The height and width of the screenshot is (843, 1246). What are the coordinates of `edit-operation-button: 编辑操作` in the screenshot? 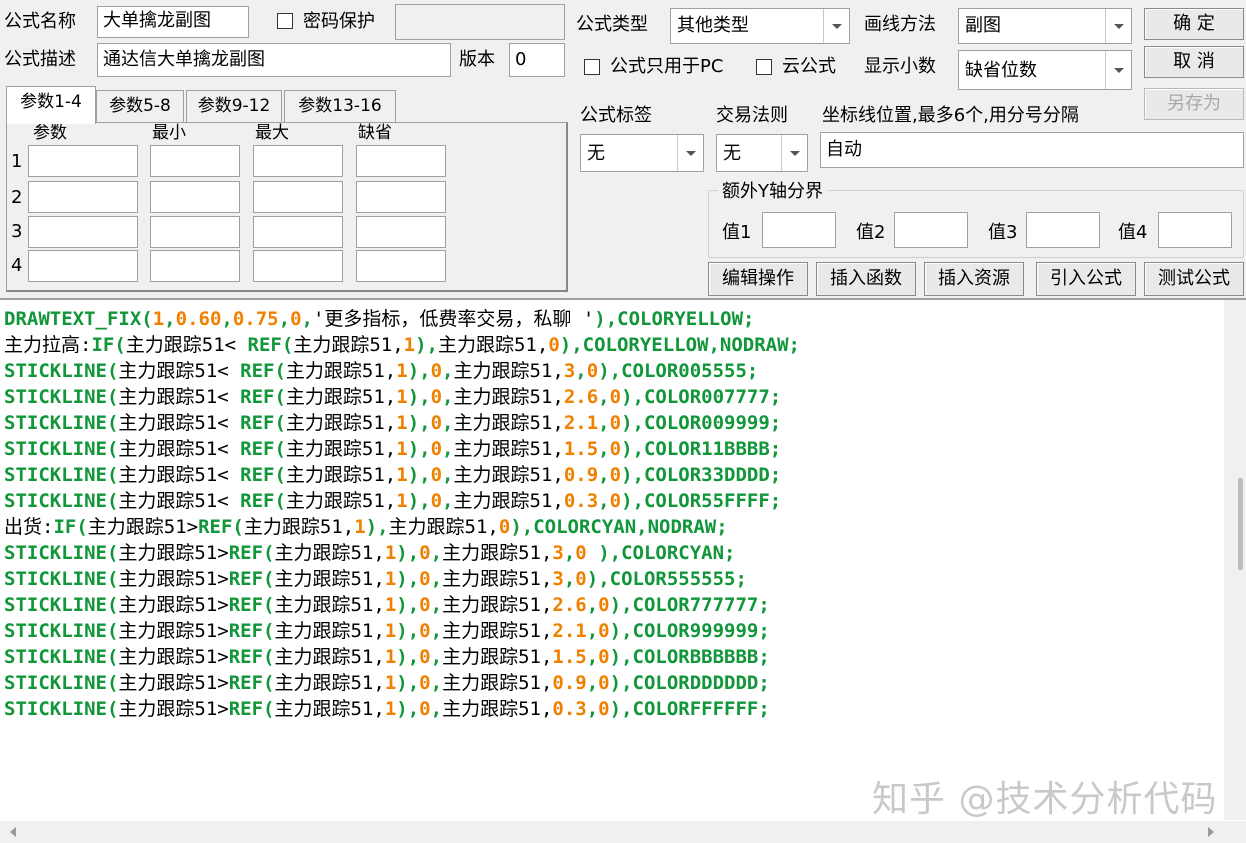 It's located at (758, 279).